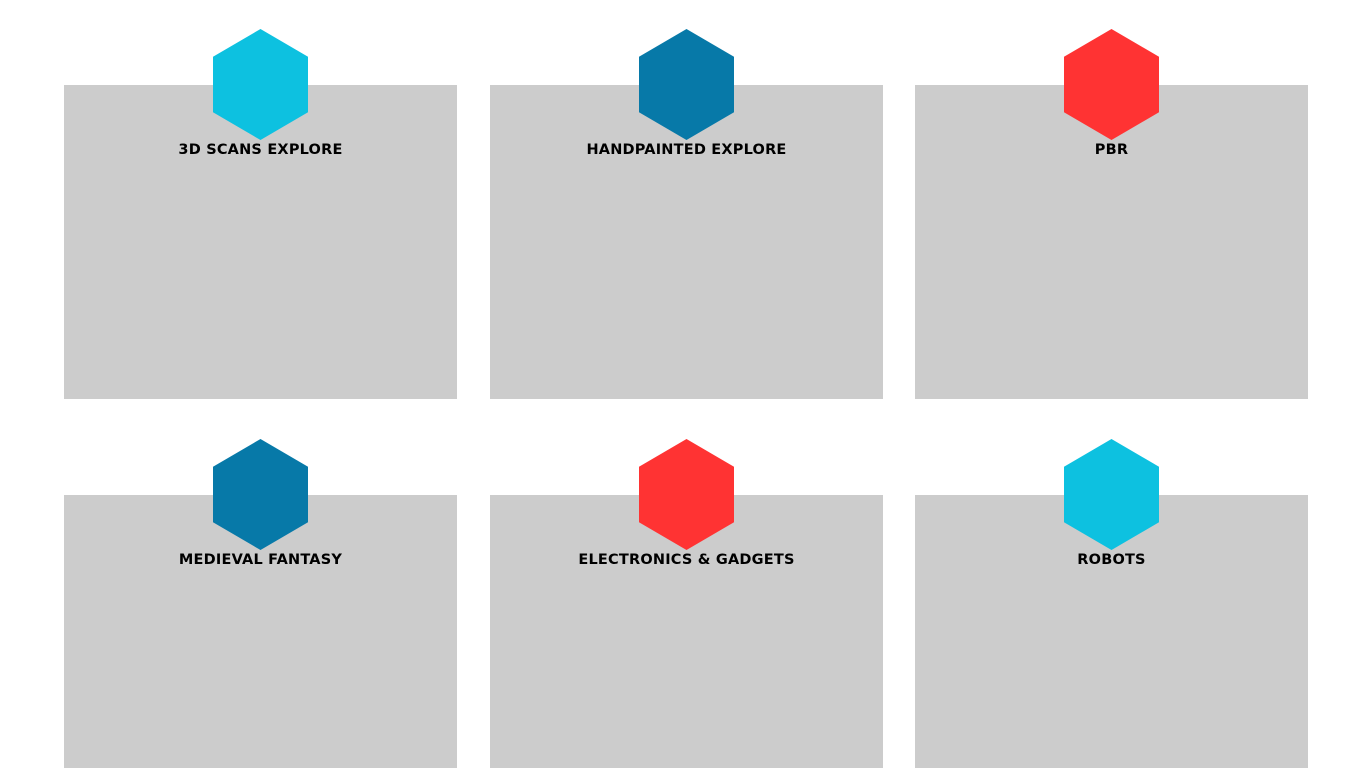 This screenshot has height=768, width=1366. I want to click on category-title: 3D SCANS EXPLORE, so click(260, 150).